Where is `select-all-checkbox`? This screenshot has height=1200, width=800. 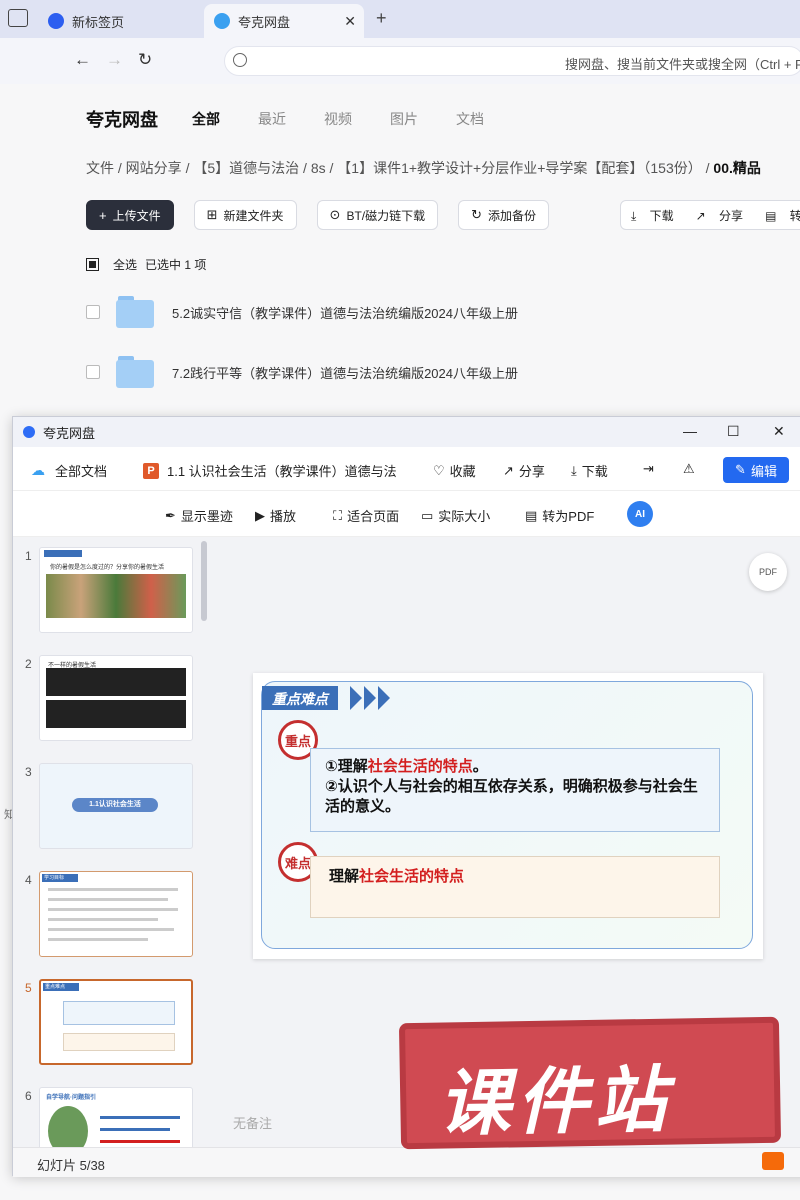
select-all-checkbox is located at coordinates (92, 264).